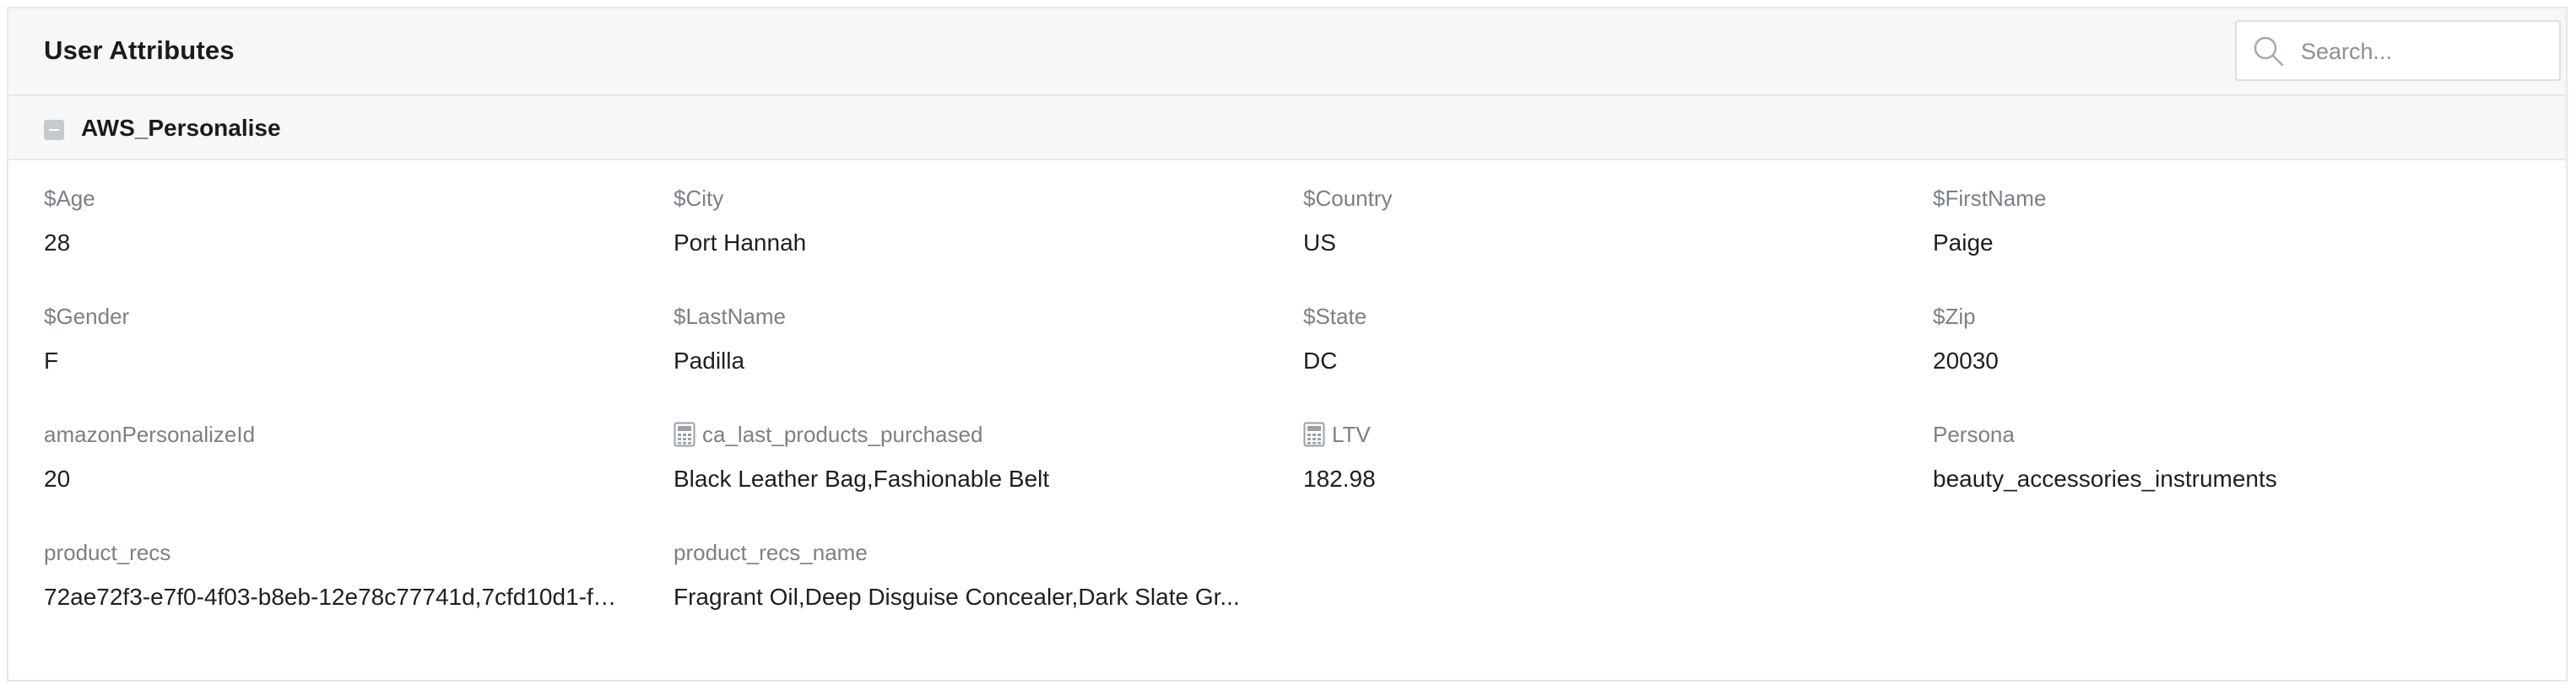  Describe the element at coordinates (969, 221) in the screenshot. I see `attribute-item: $City Port Hannah` at that location.